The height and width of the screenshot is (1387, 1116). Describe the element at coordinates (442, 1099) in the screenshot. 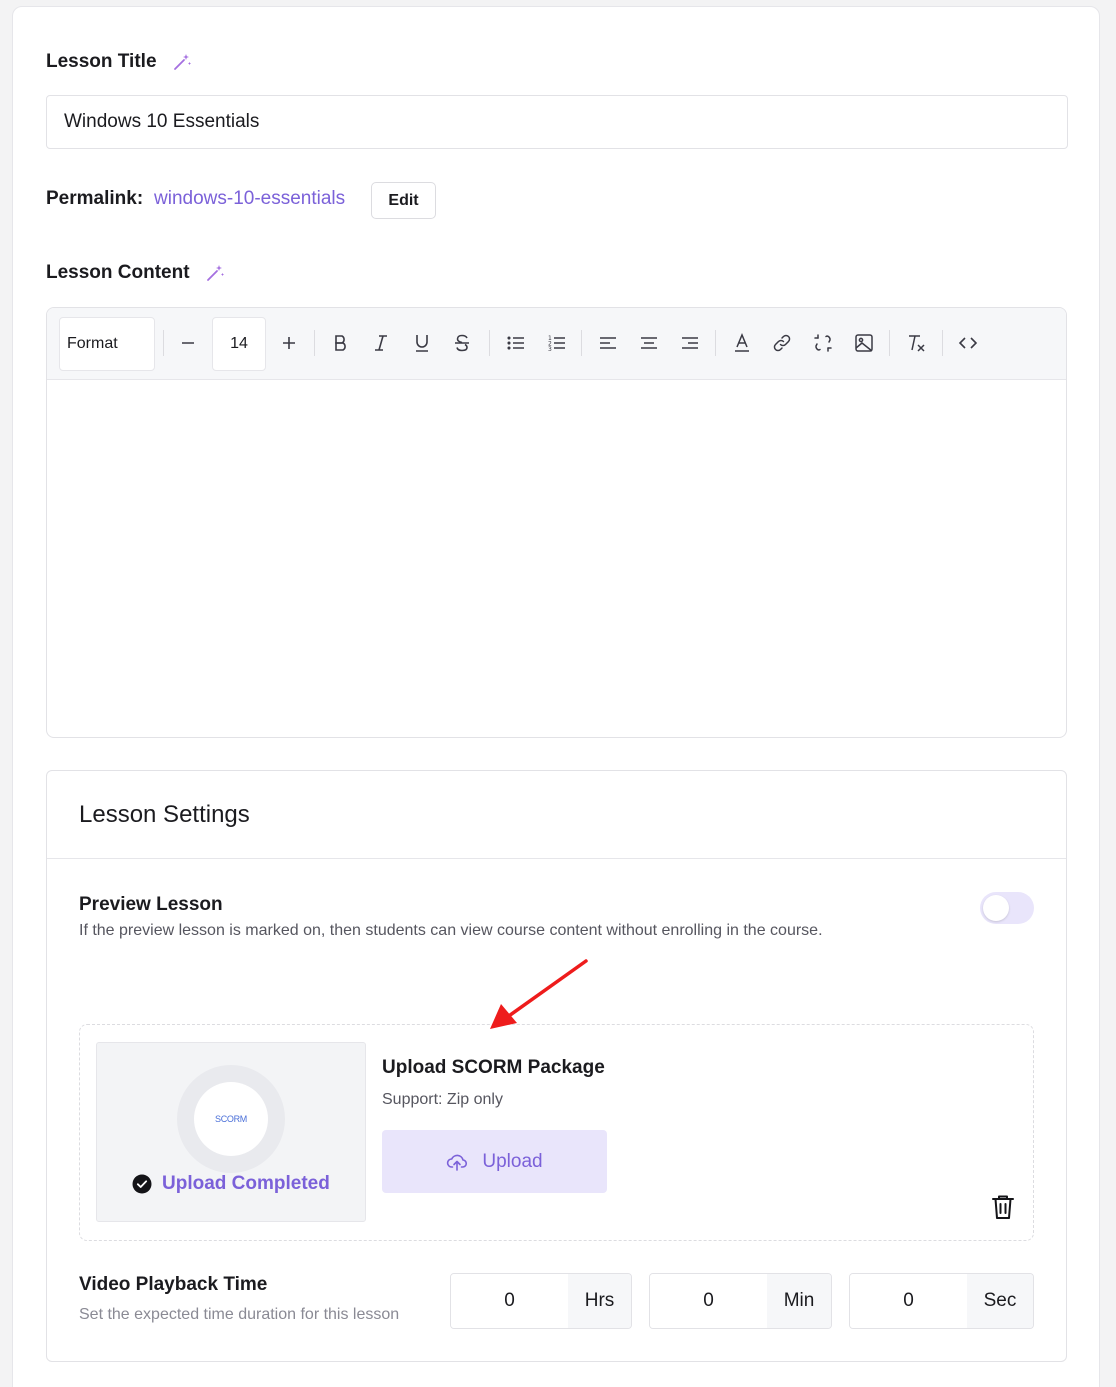

I see `scorm-support-text: Support: Zip only` at that location.